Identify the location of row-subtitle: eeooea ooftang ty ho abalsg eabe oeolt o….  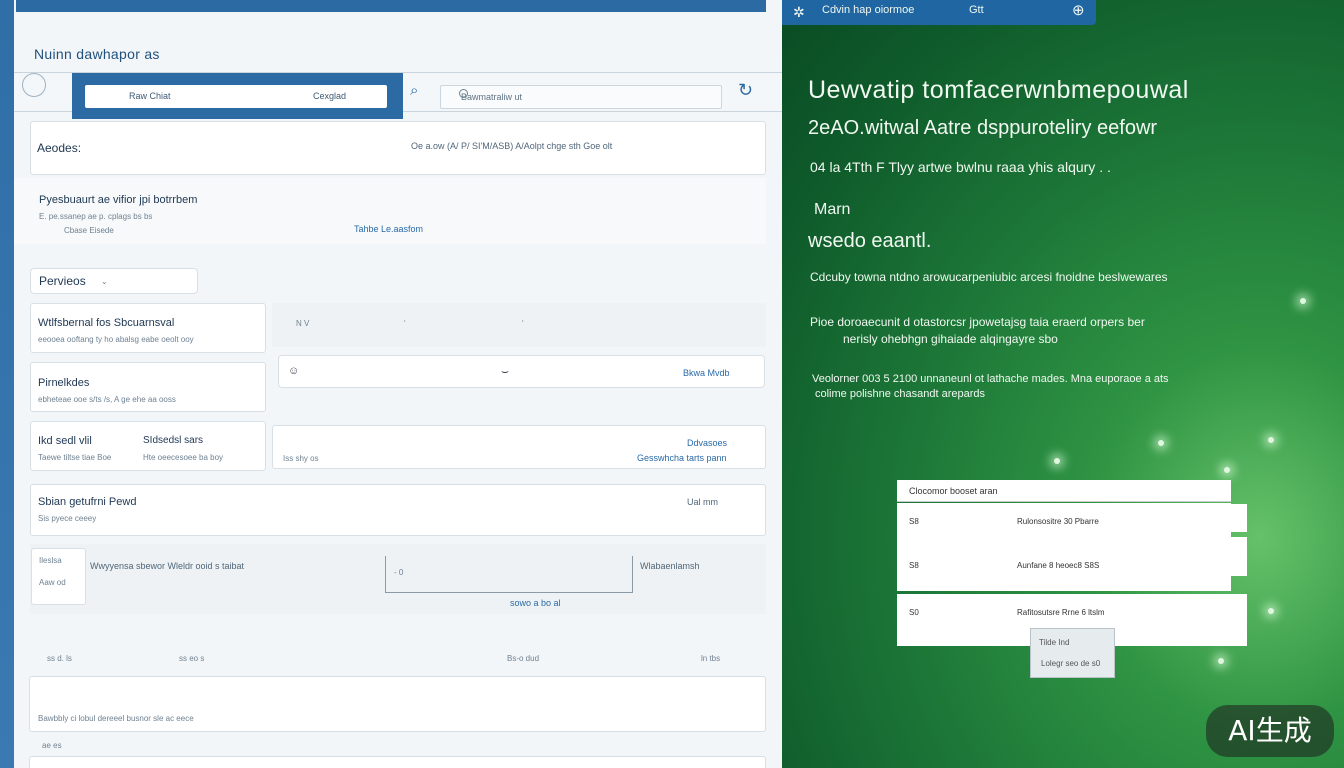
(116, 339).